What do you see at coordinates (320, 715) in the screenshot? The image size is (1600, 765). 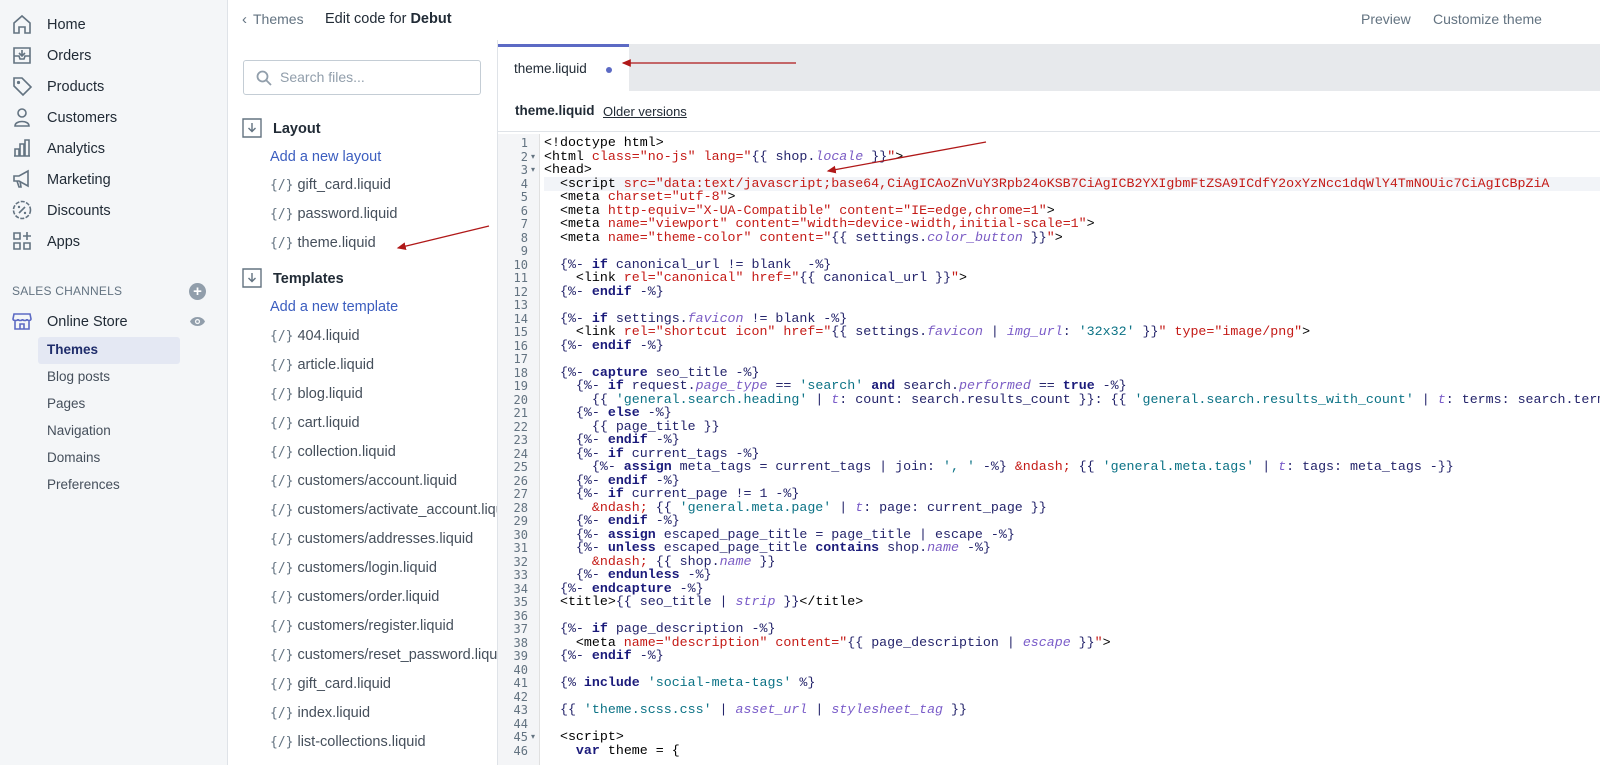 I see `file-item: {/} index.liquid` at bounding box center [320, 715].